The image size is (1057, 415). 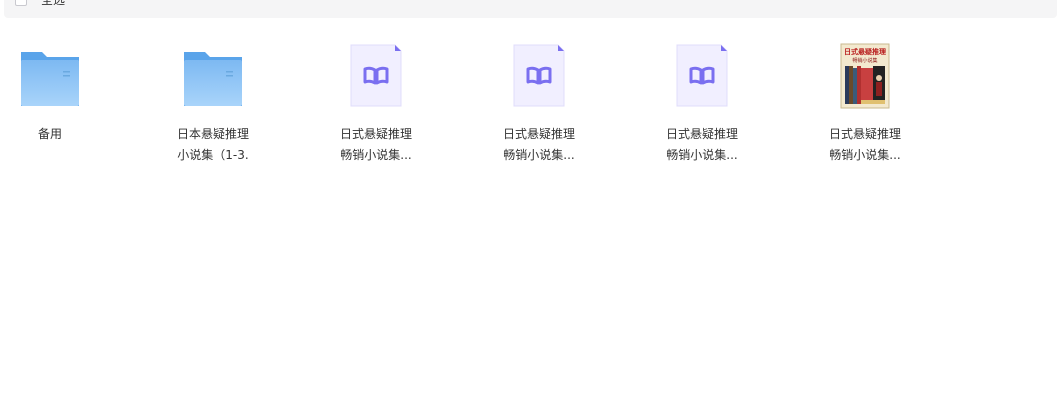 I want to click on file-name-line2: 小说集（1-3., so click(x=213, y=155).